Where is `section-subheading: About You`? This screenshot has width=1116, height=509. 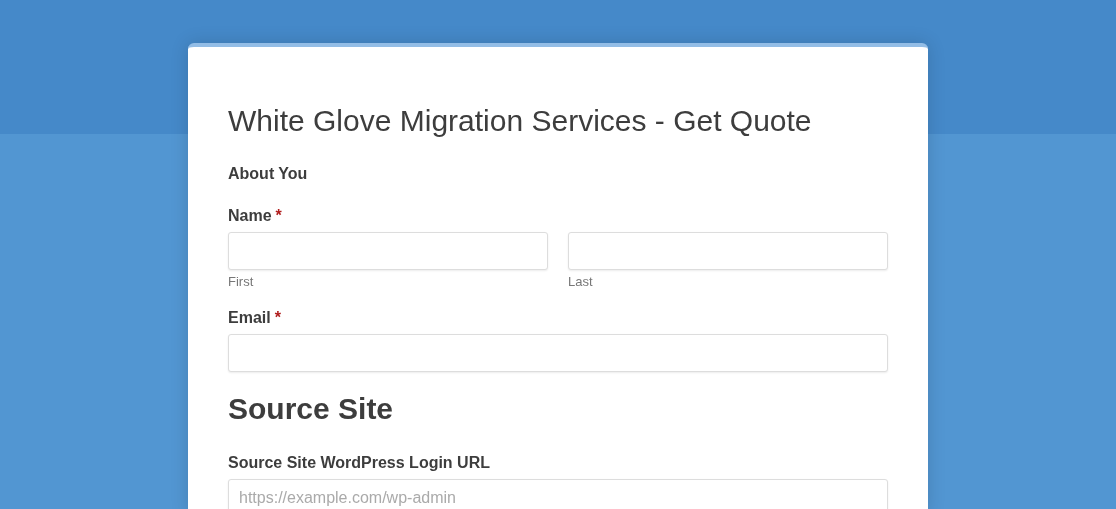 section-subheading: About You is located at coordinates (268, 174).